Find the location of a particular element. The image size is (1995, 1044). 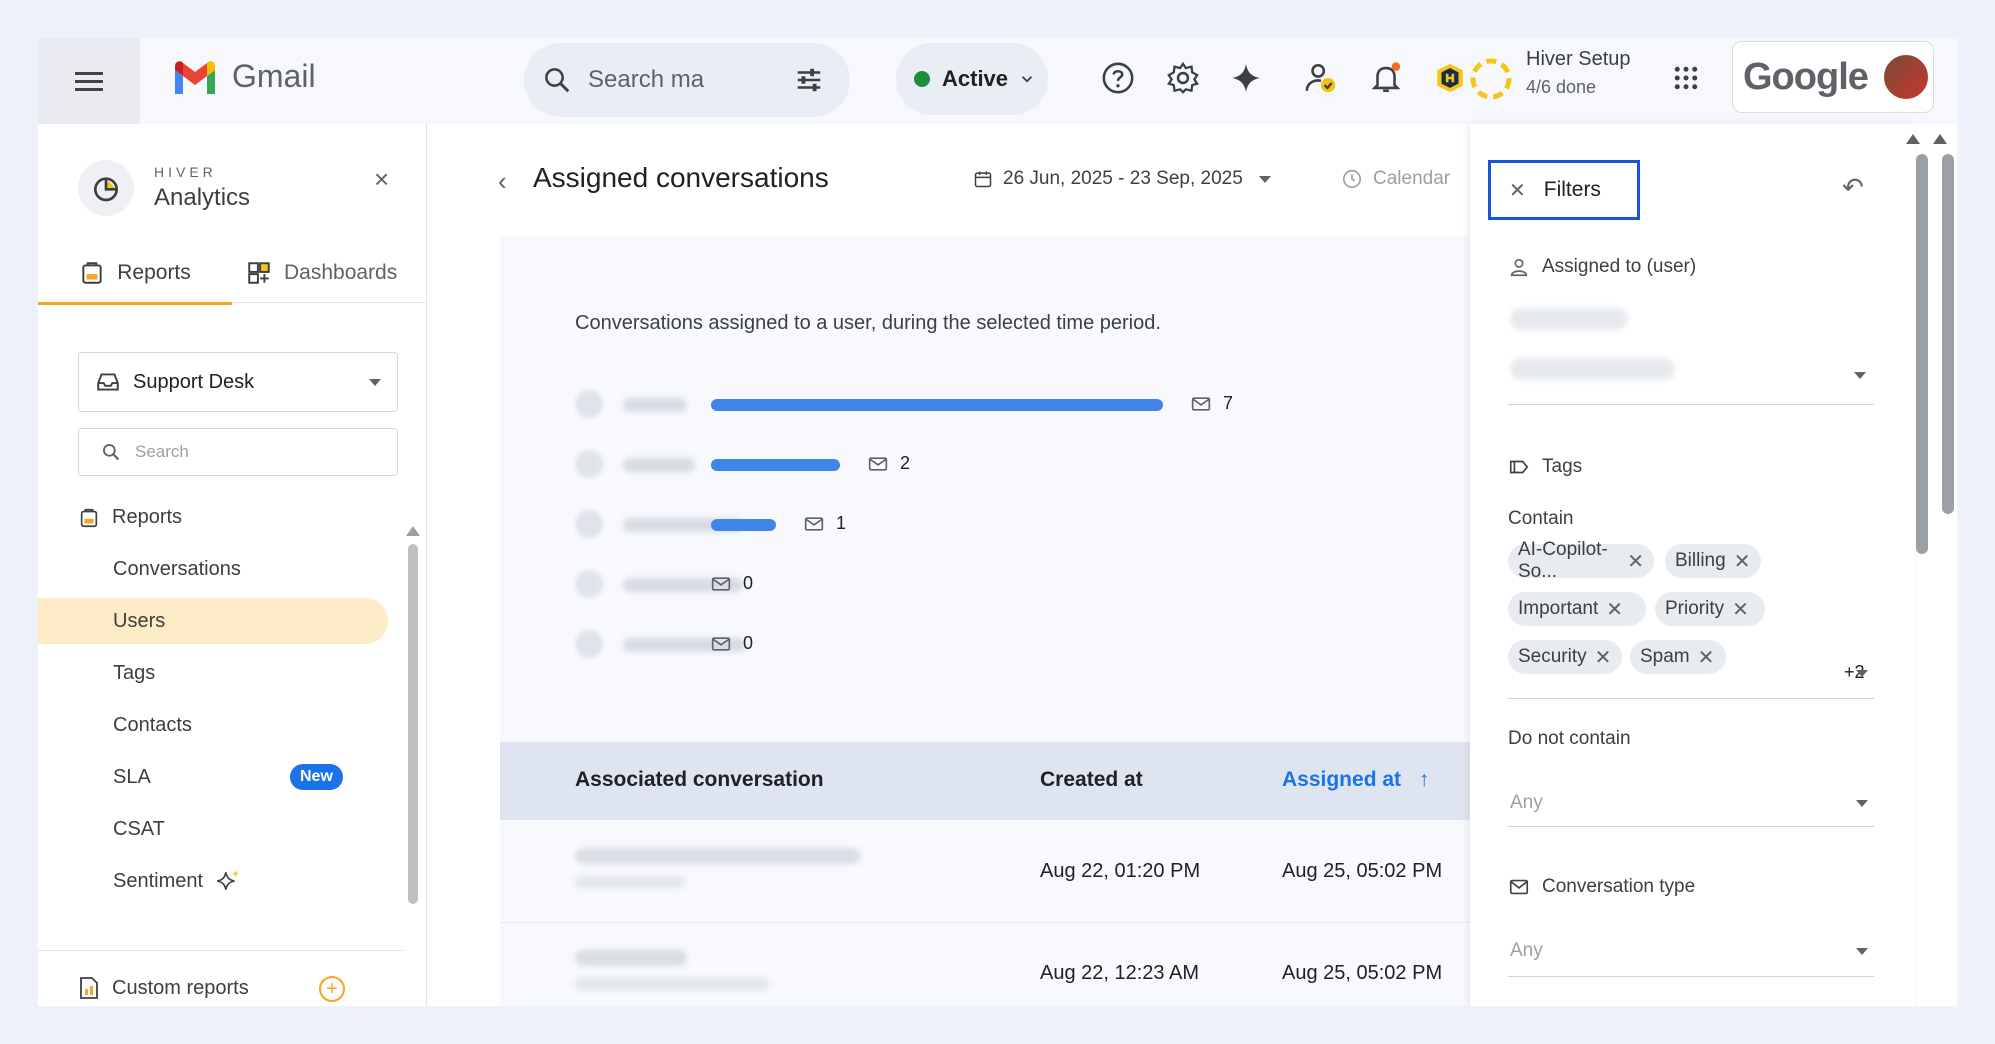

tags-filter-label: Tags is located at coordinates (1545, 467).